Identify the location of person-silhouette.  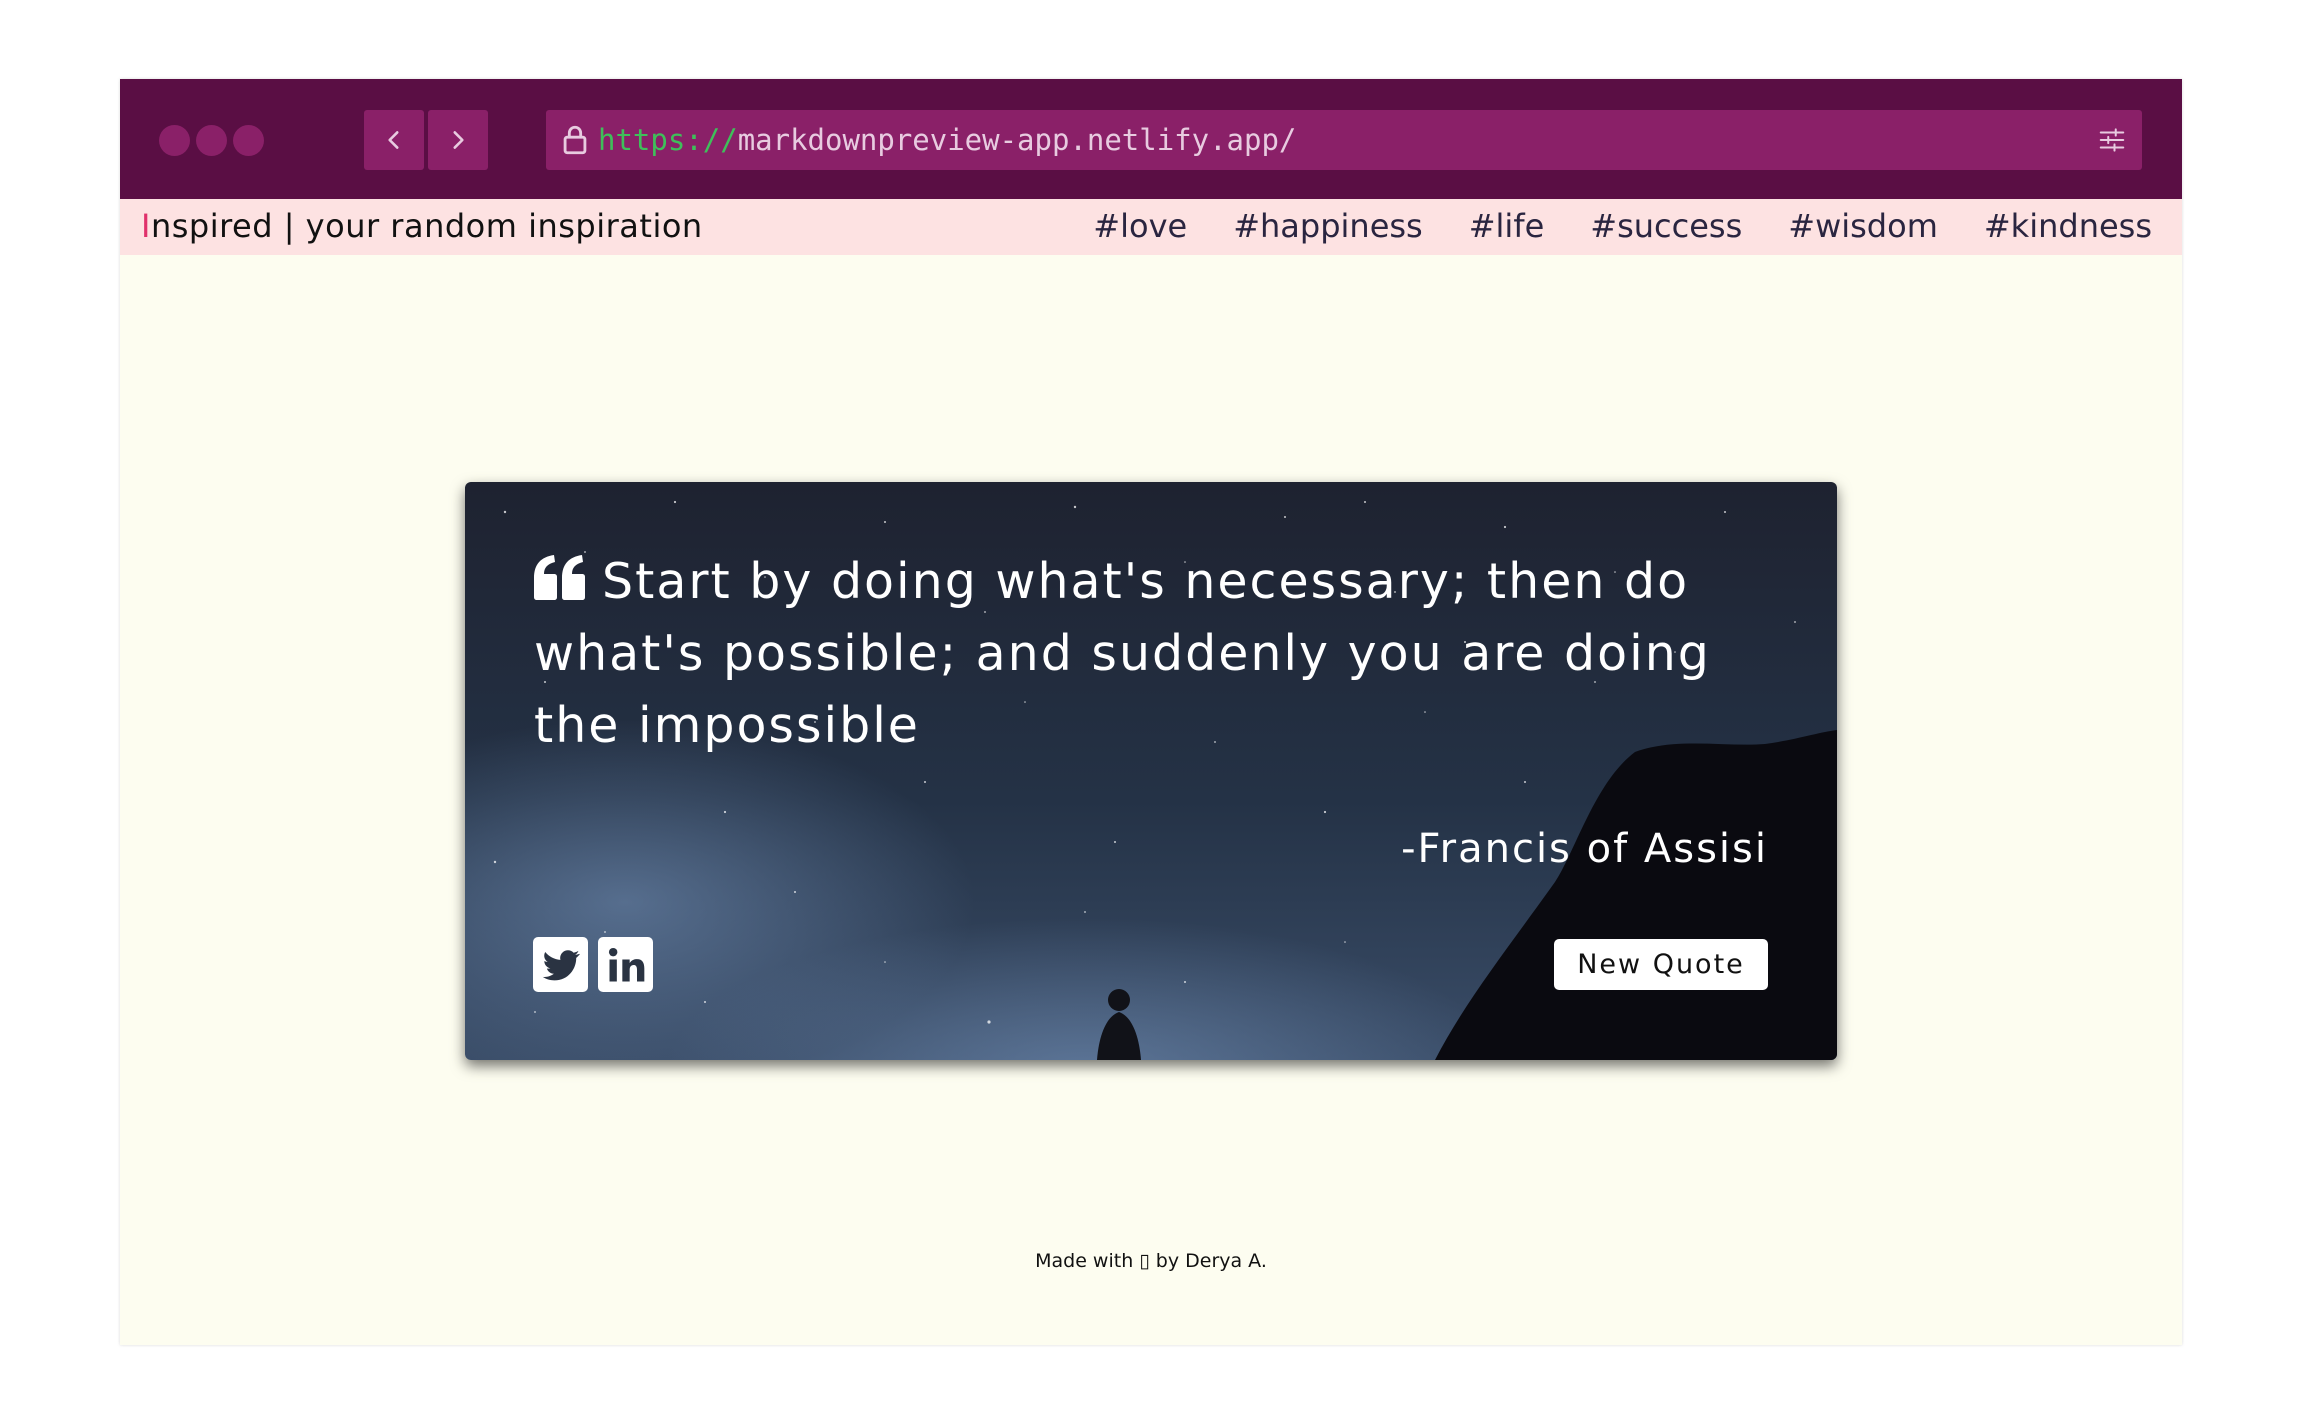
(1119, 1024).